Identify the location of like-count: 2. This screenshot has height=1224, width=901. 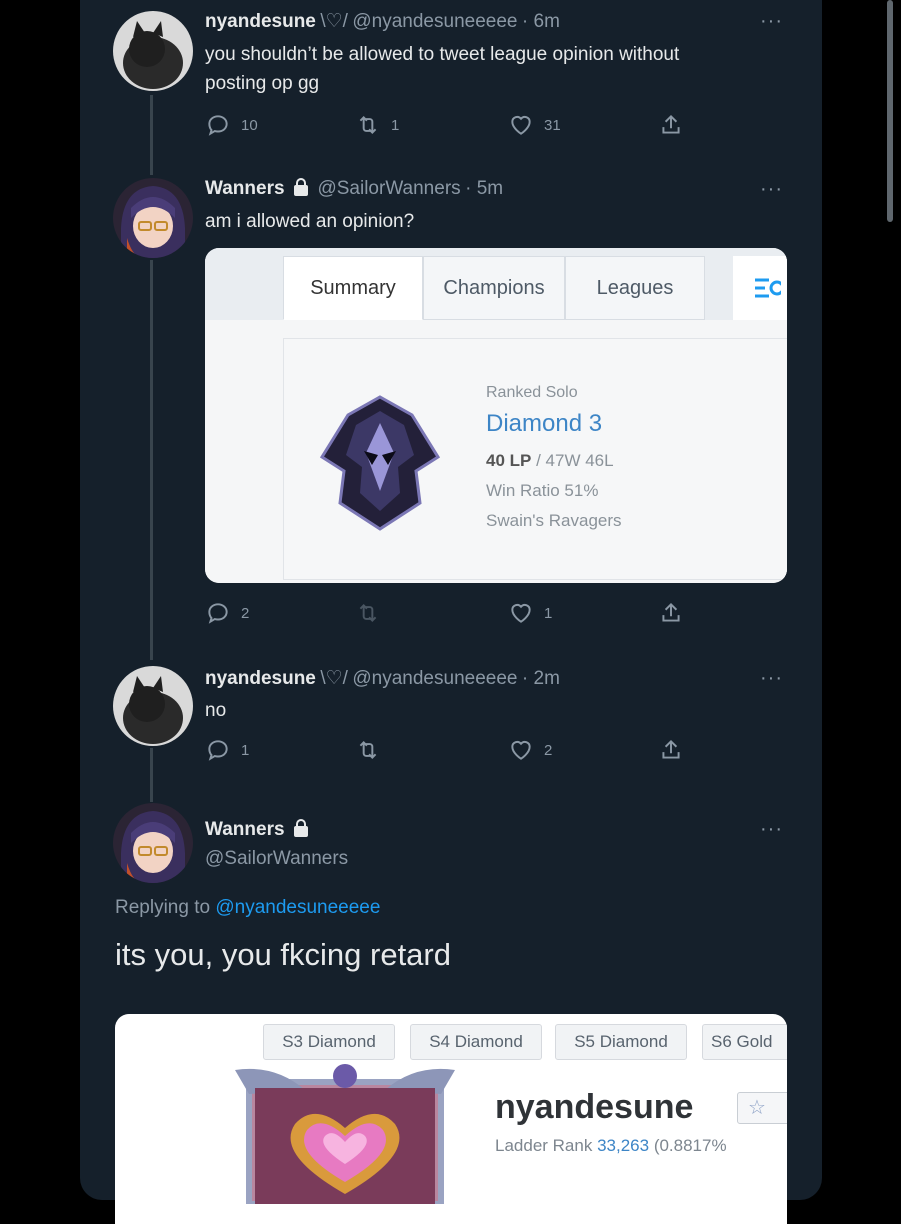
(548, 750).